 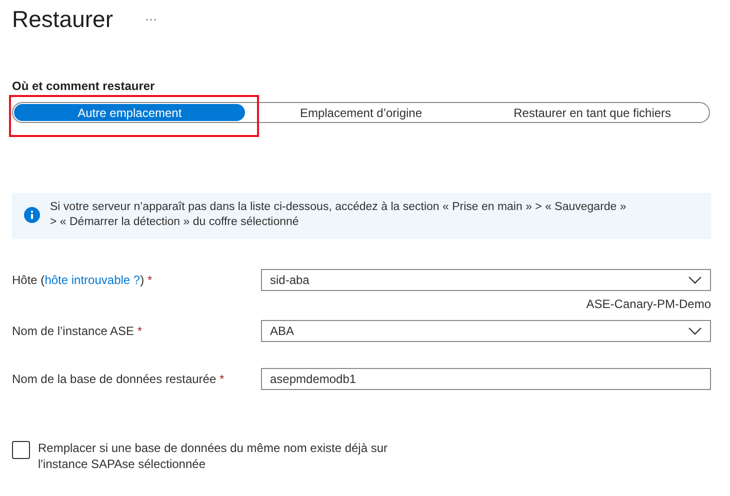 What do you see at coordinates (486, 280) in the screenshot?
I see `dropdown-field: sid-aba` at bounding box center [486, 280].